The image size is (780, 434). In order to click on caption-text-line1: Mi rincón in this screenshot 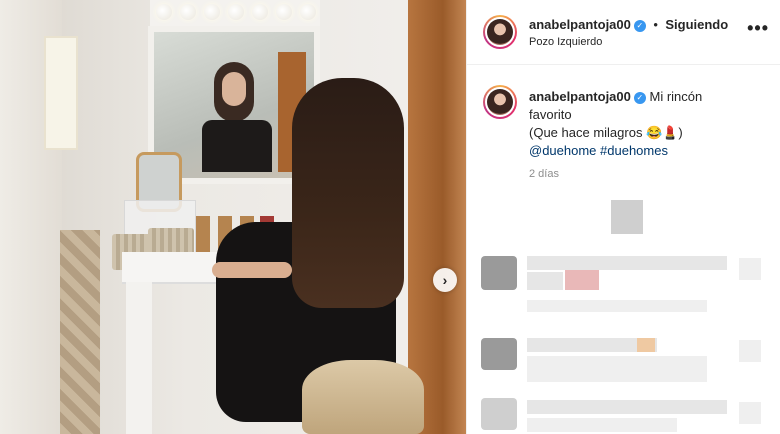, I will do `click(676, 96)`.